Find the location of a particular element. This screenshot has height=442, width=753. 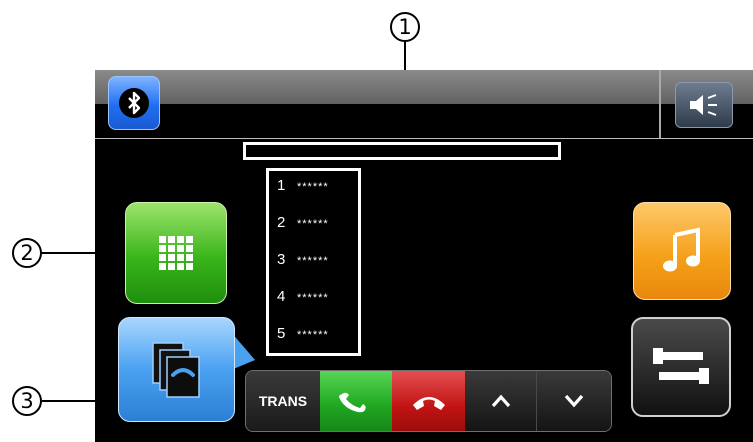

answer-call-icon is located at coordinates (352, 402).